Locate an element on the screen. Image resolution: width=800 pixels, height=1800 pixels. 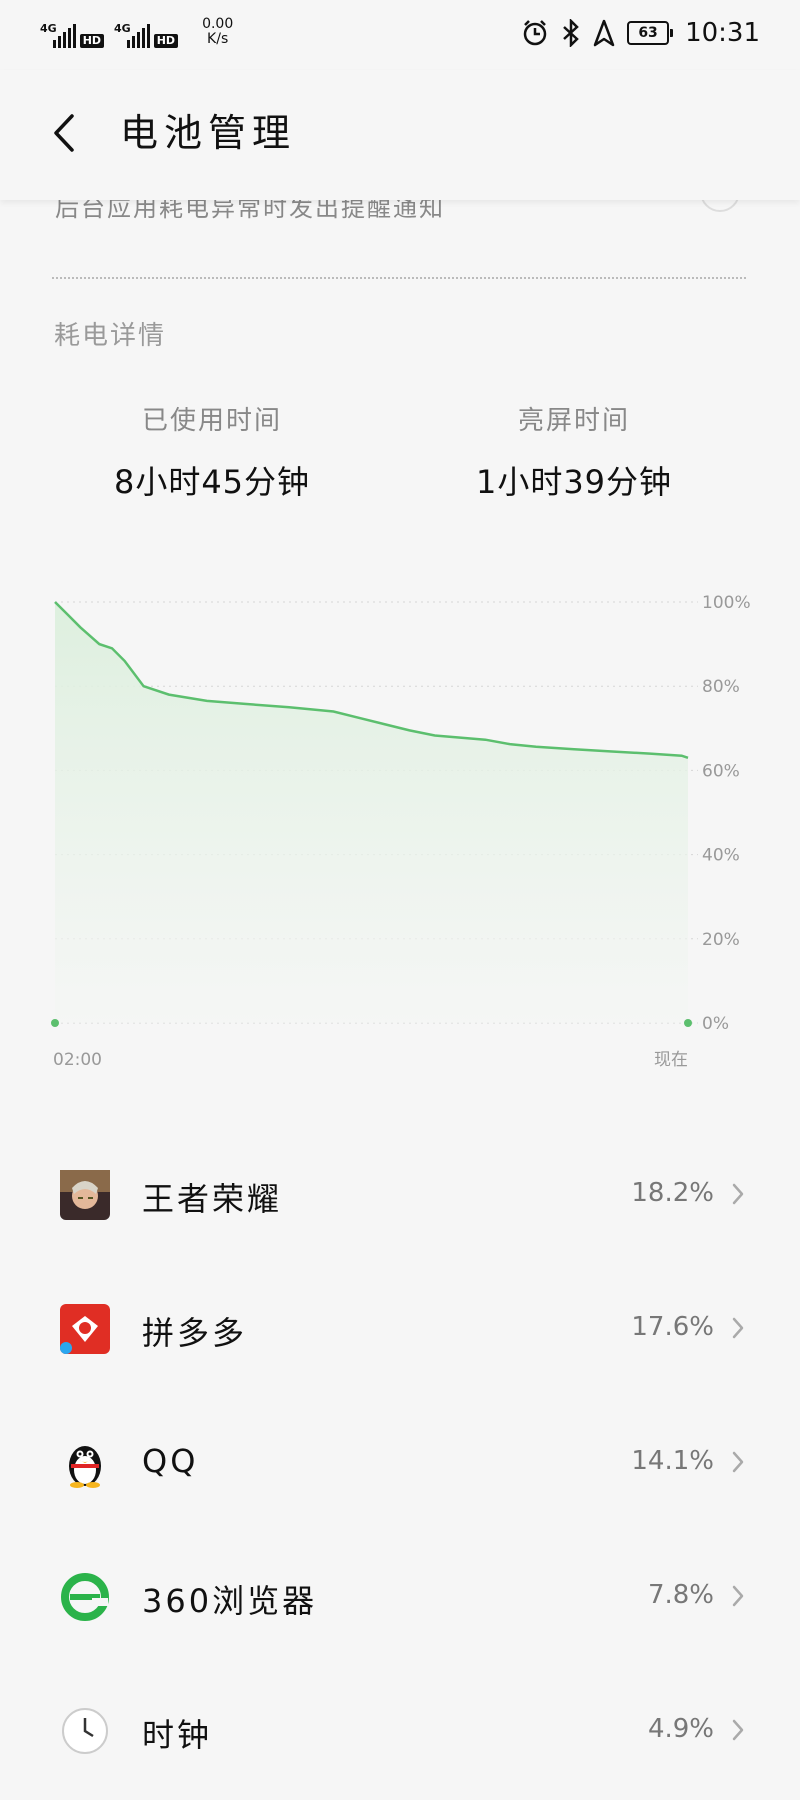
app-name: 王者荣耀 is located at coordinates (212, 1199).